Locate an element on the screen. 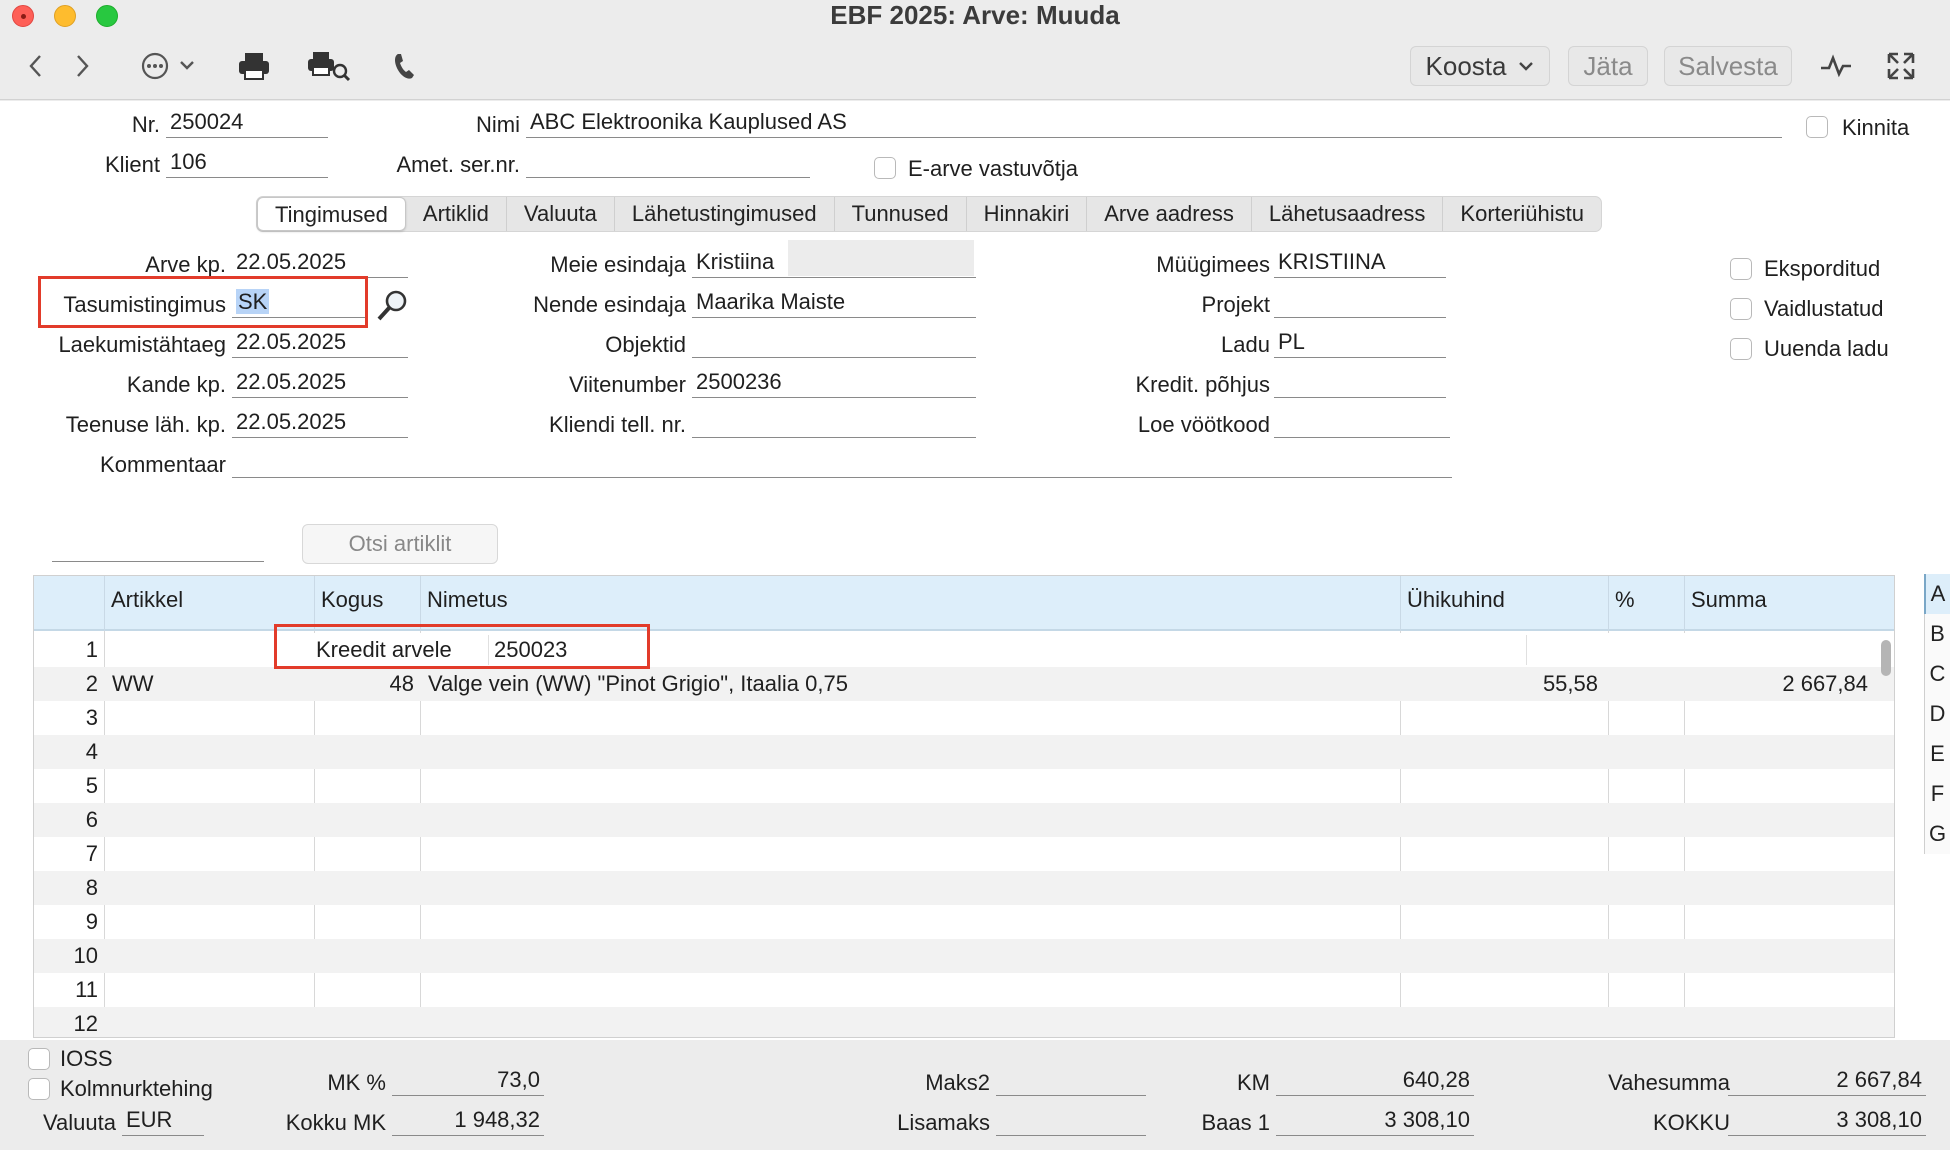 This screenshot has height=1150, width=1950. phone-icon is located at coordinates (405, 66).